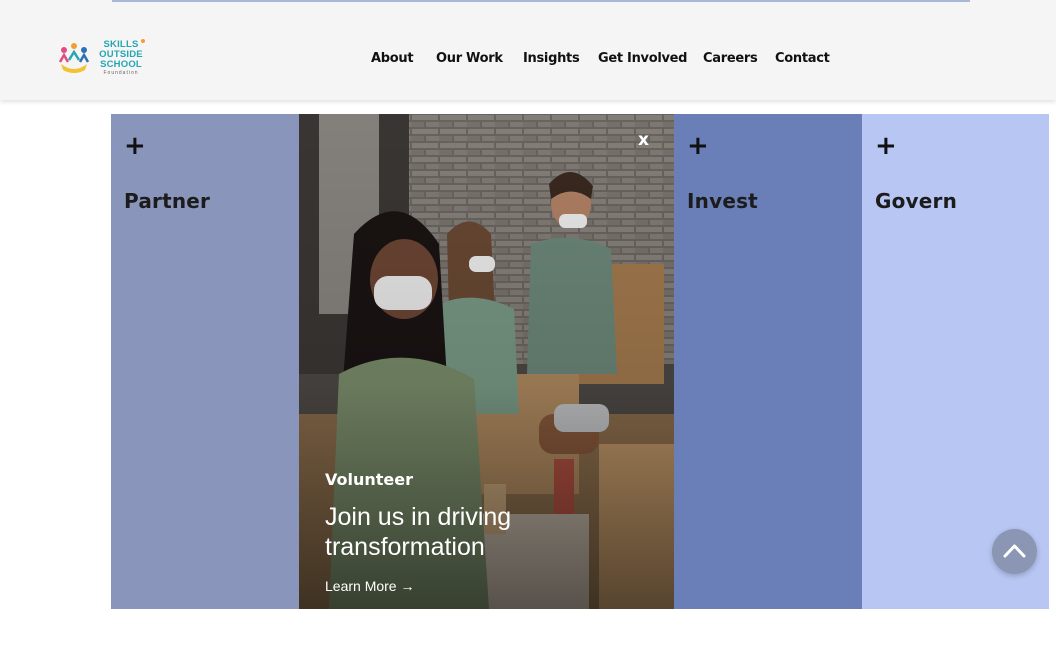 The image size is (1056, 660). I want to click on nav-get-involved: Get Involved, so click(642, 58).